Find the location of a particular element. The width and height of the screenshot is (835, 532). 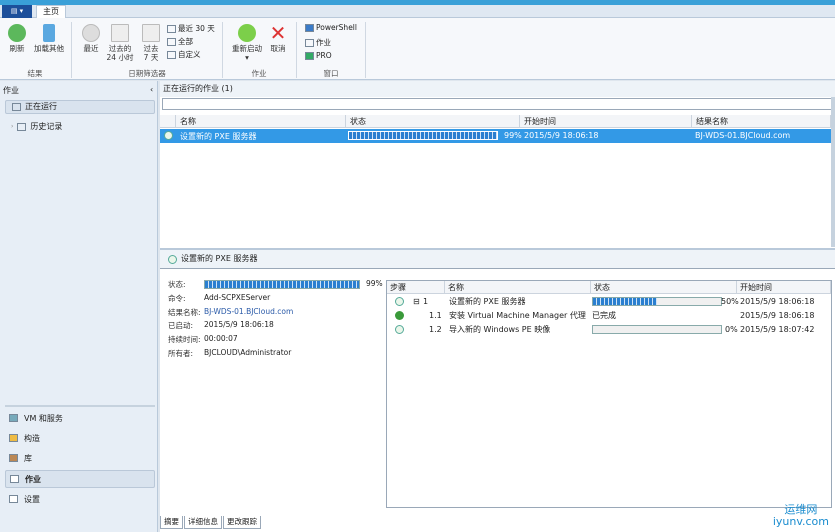

watermark-line2: iyunv.com is located at coordinates (800, 521).